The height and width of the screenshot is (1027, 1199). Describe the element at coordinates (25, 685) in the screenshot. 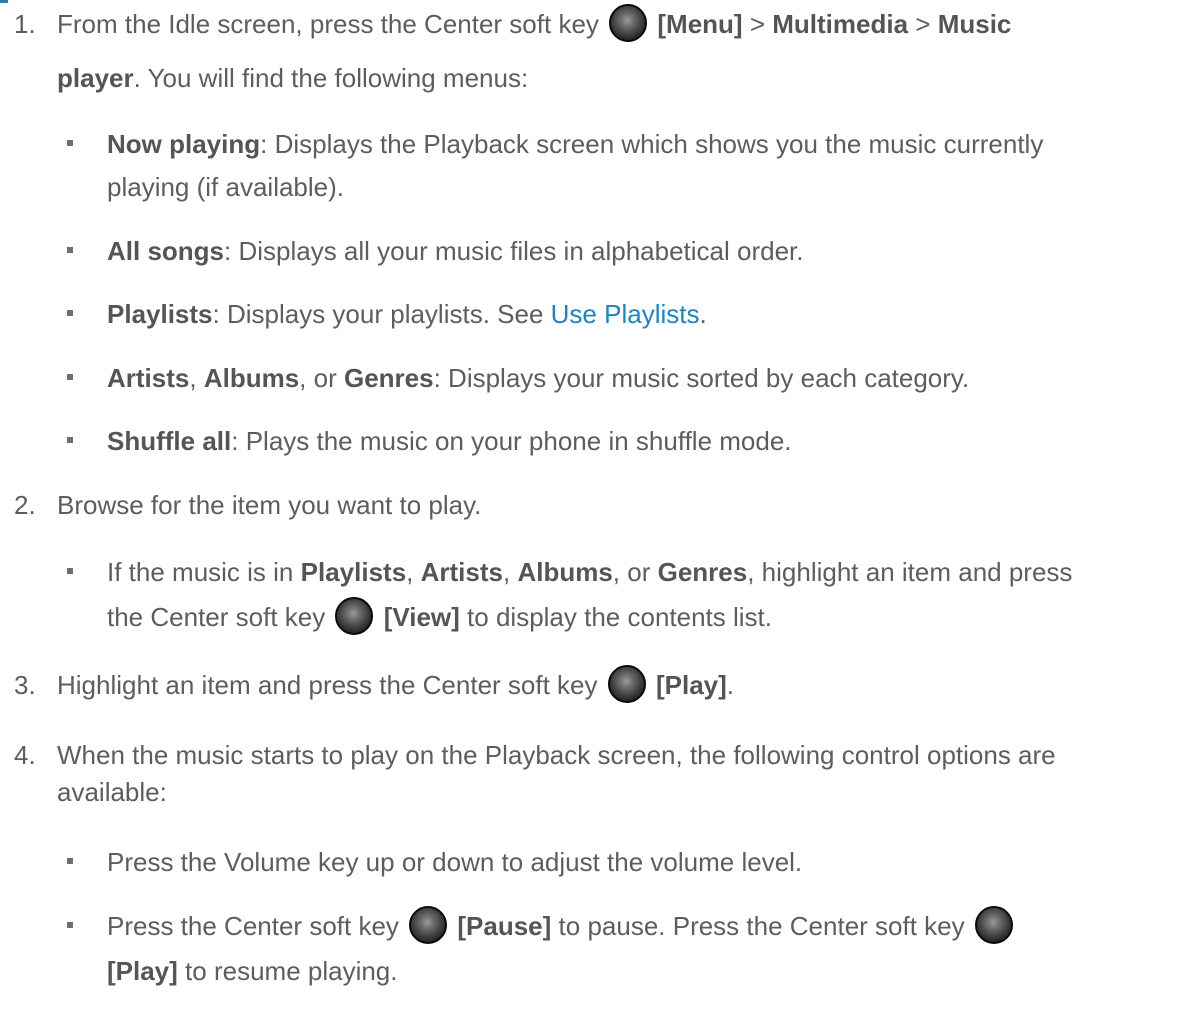

I see `step-3-number: 3.` at that location.